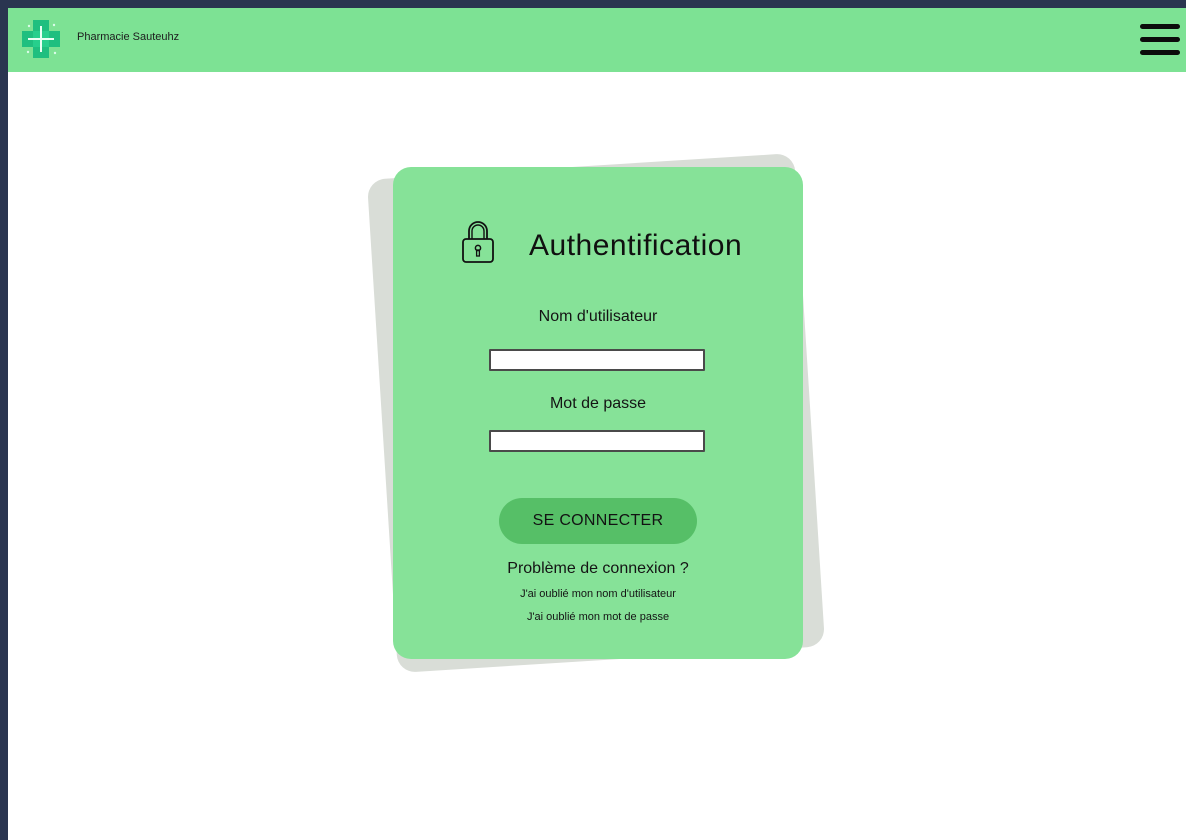  Describe the element at coordinates (41, 39) in the screenshot. I see `pharmacy-cross-icon` at that location.